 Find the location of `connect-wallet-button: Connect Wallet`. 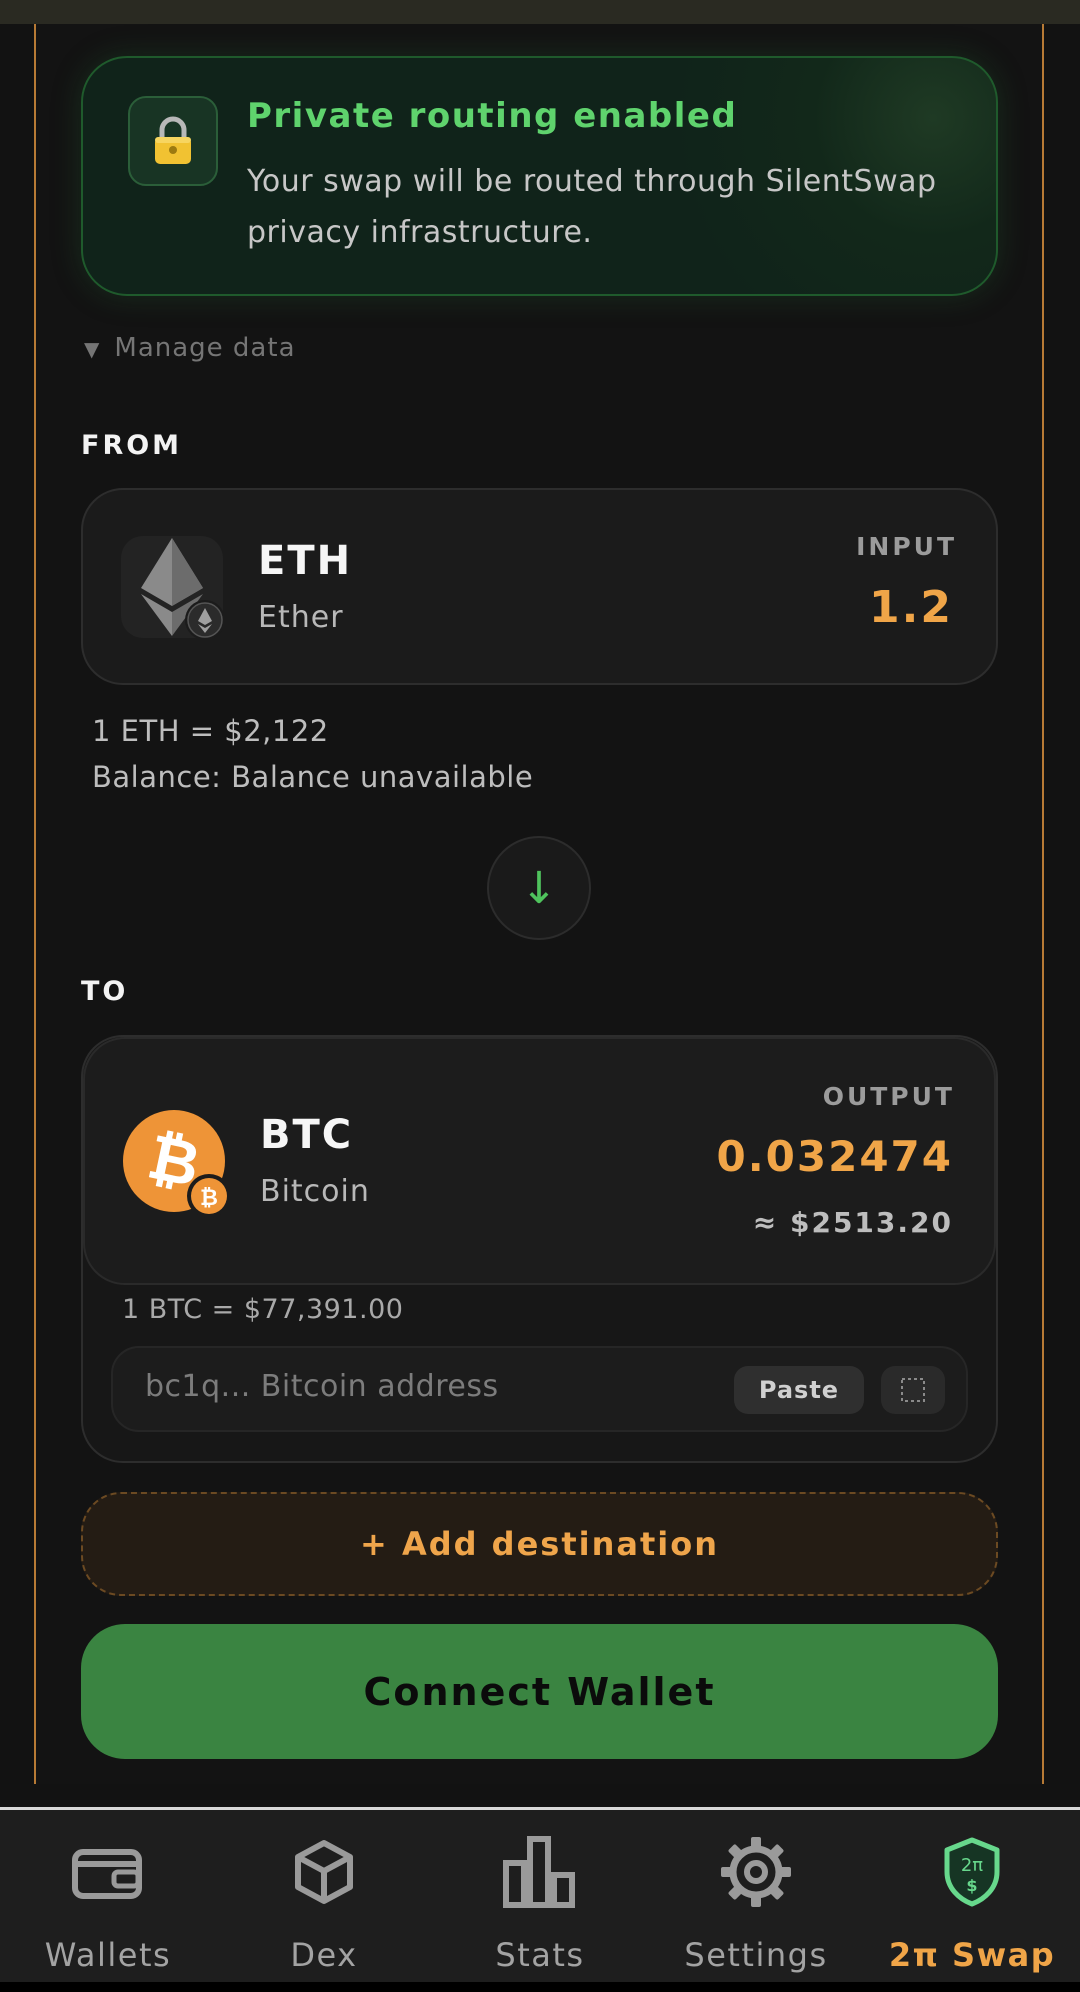

connect-wallet-button: Connect Wallet is located at coordinates (539, 1691).